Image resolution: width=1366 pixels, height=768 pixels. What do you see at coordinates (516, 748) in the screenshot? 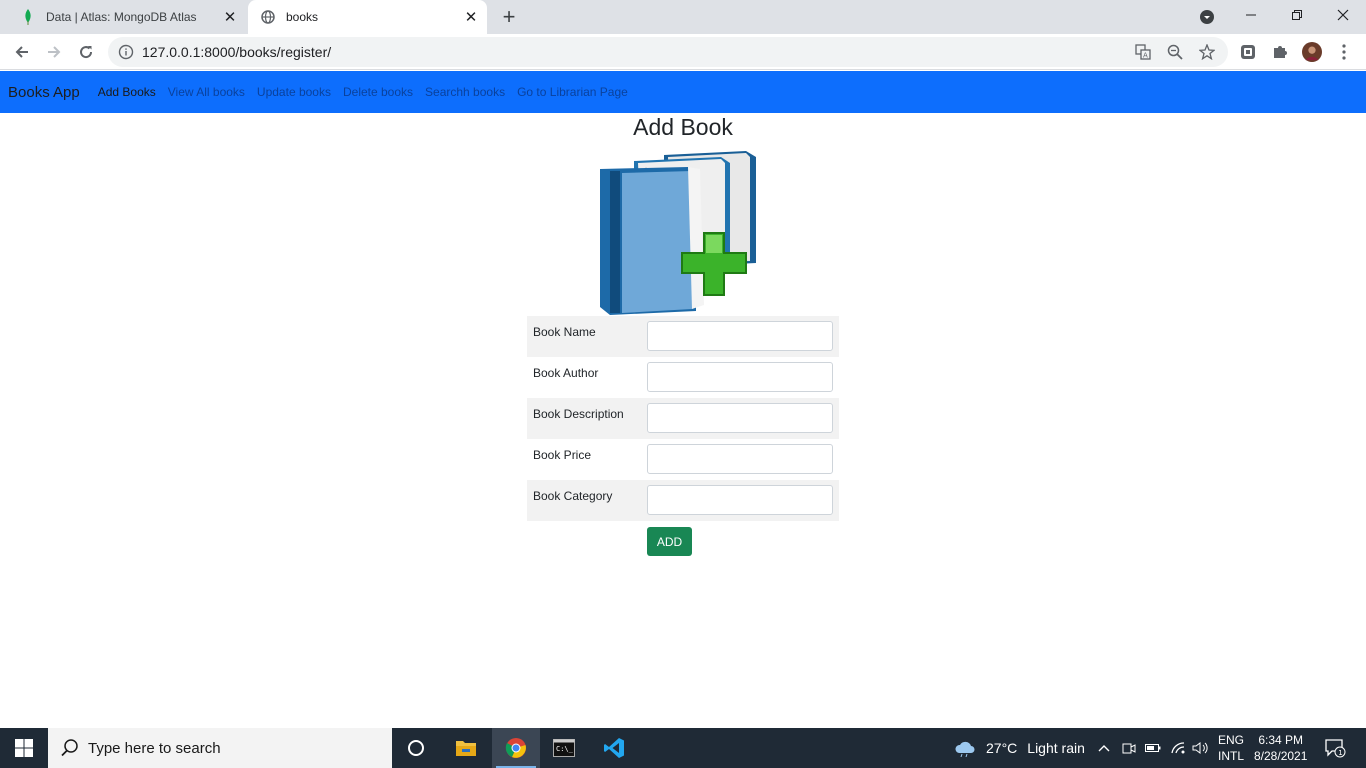
I see `chrome-taskbar-icon` at bounding box center [516, 748].